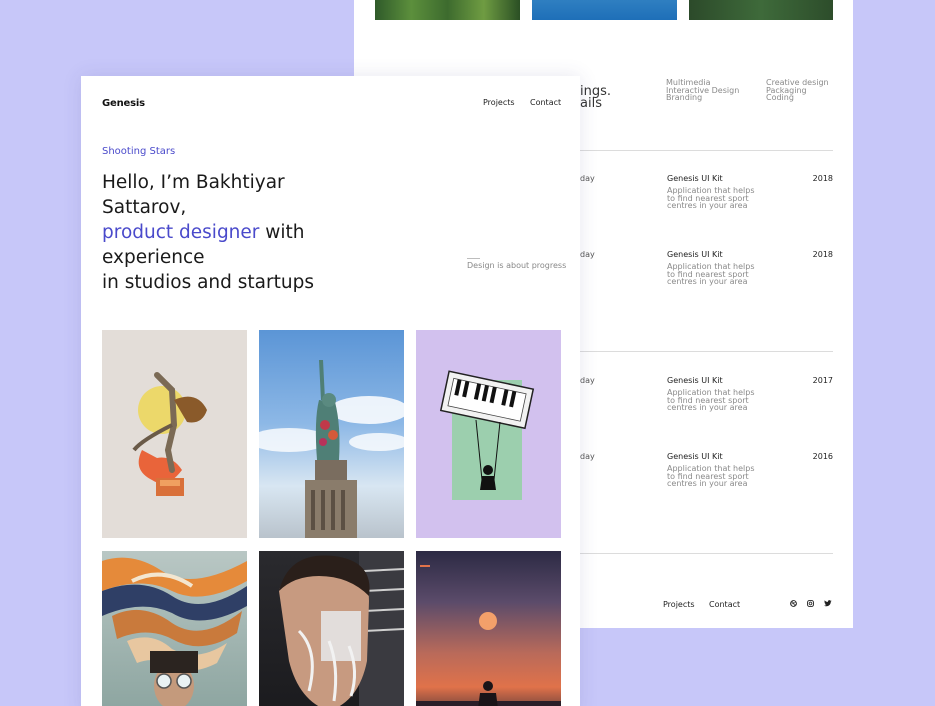  What do you see at coordinates (488, 434) in the screenshot?
I see `piano-swing-image` at bounding box center [488, 434].